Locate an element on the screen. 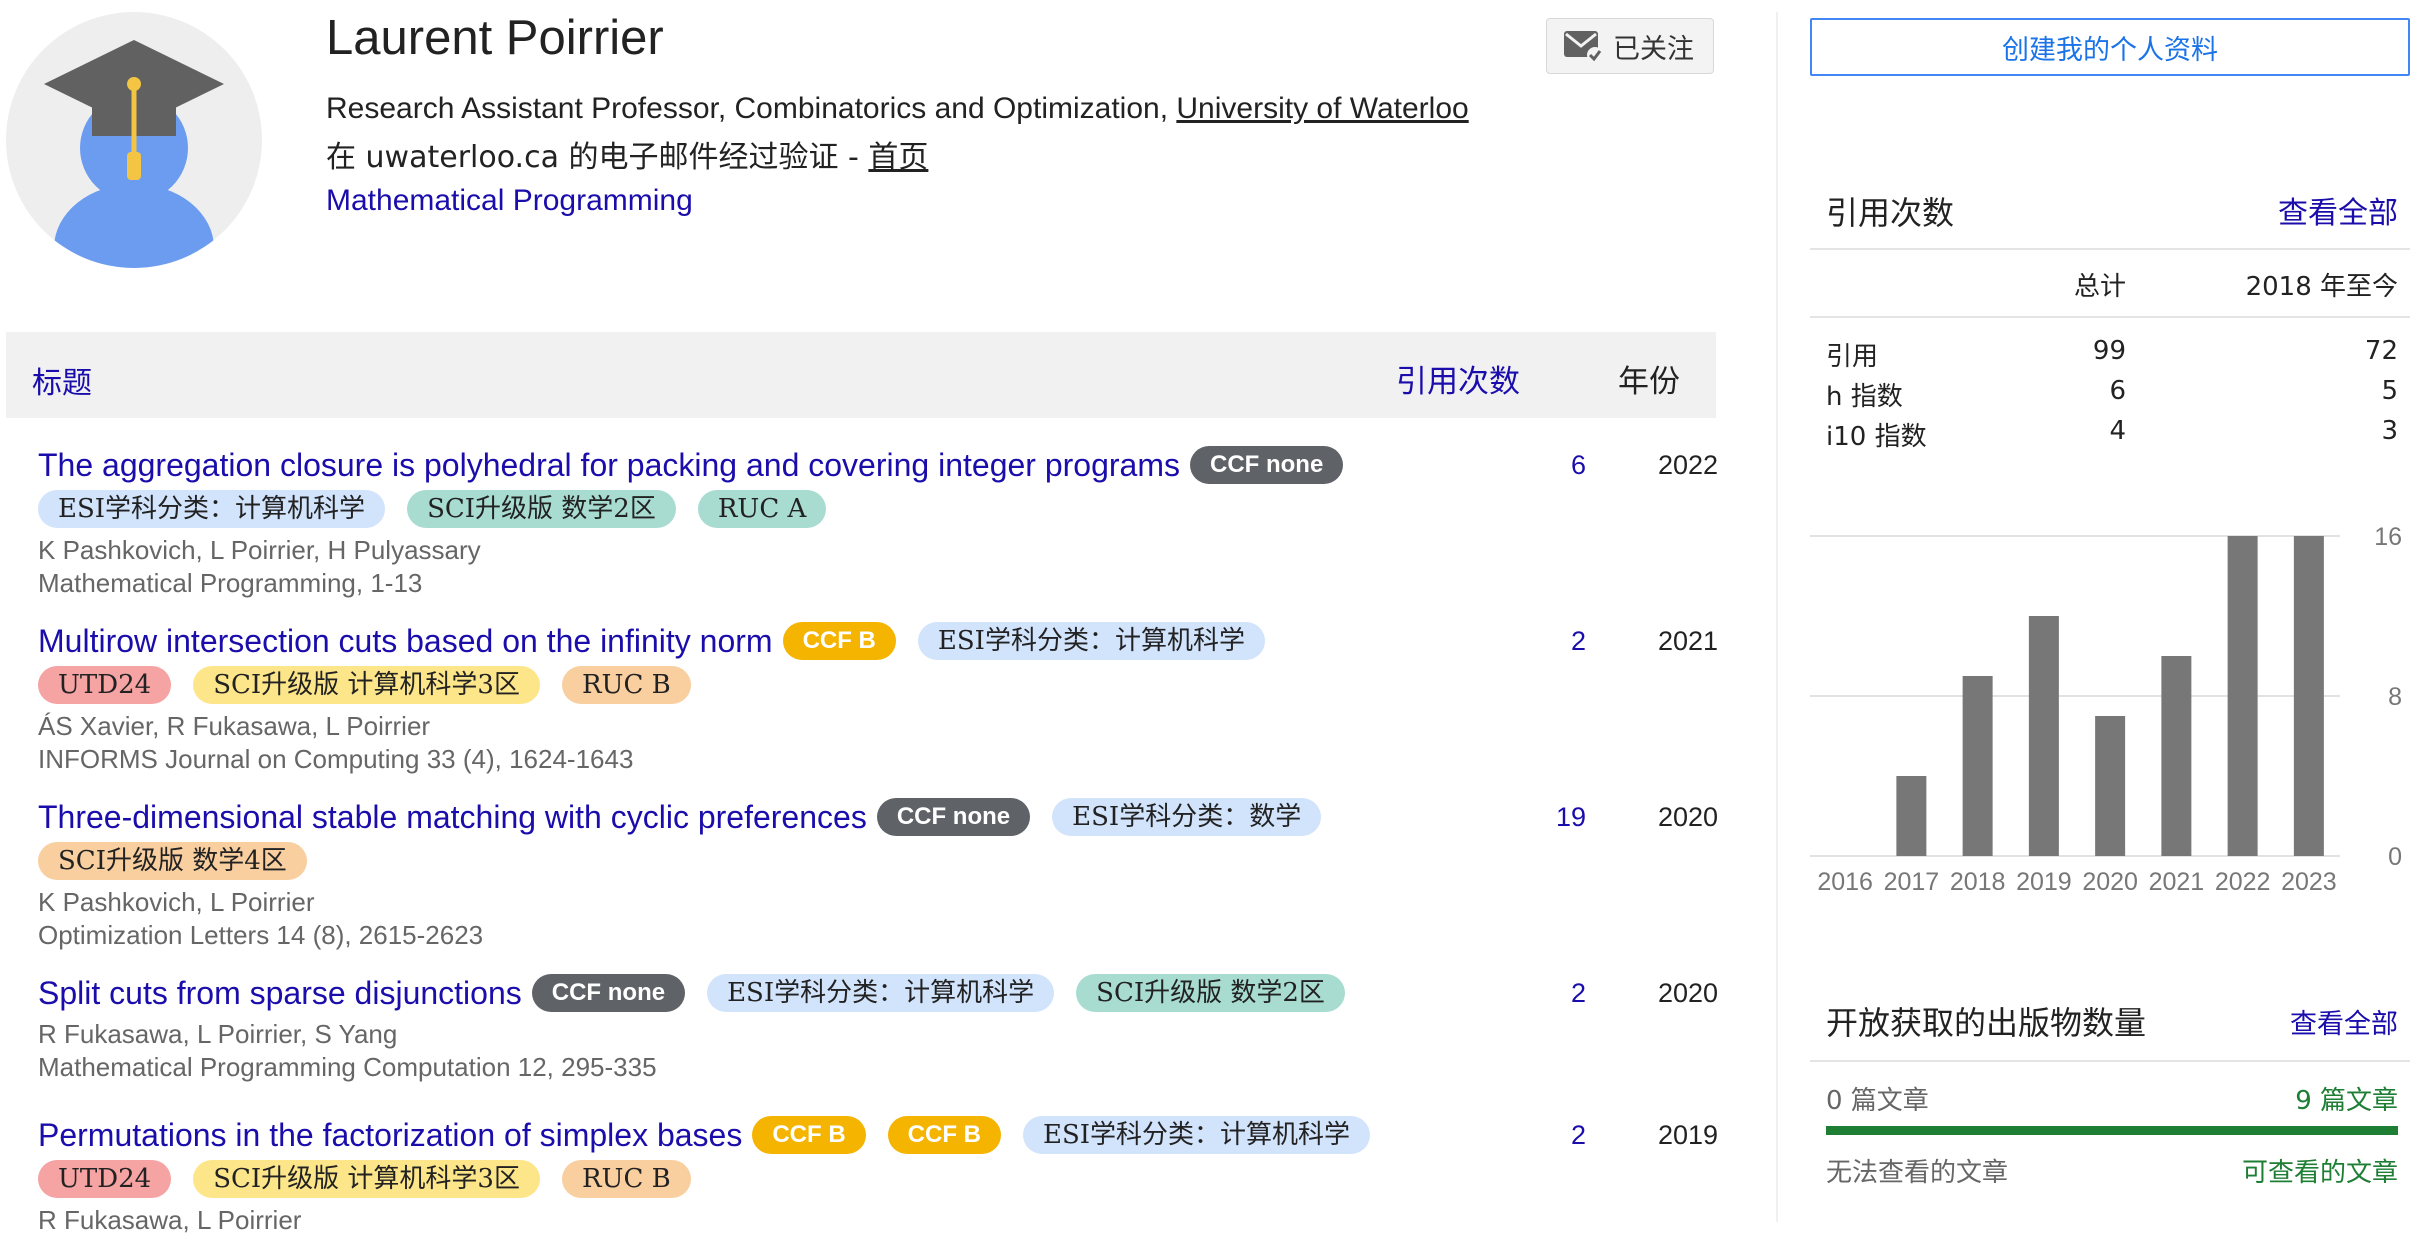 The height and width of the screenshot is (1237, 2422). paper-authors: ÁS Xavier, R Fukasawa, L Poirrier is located at coordinates (234, 726).